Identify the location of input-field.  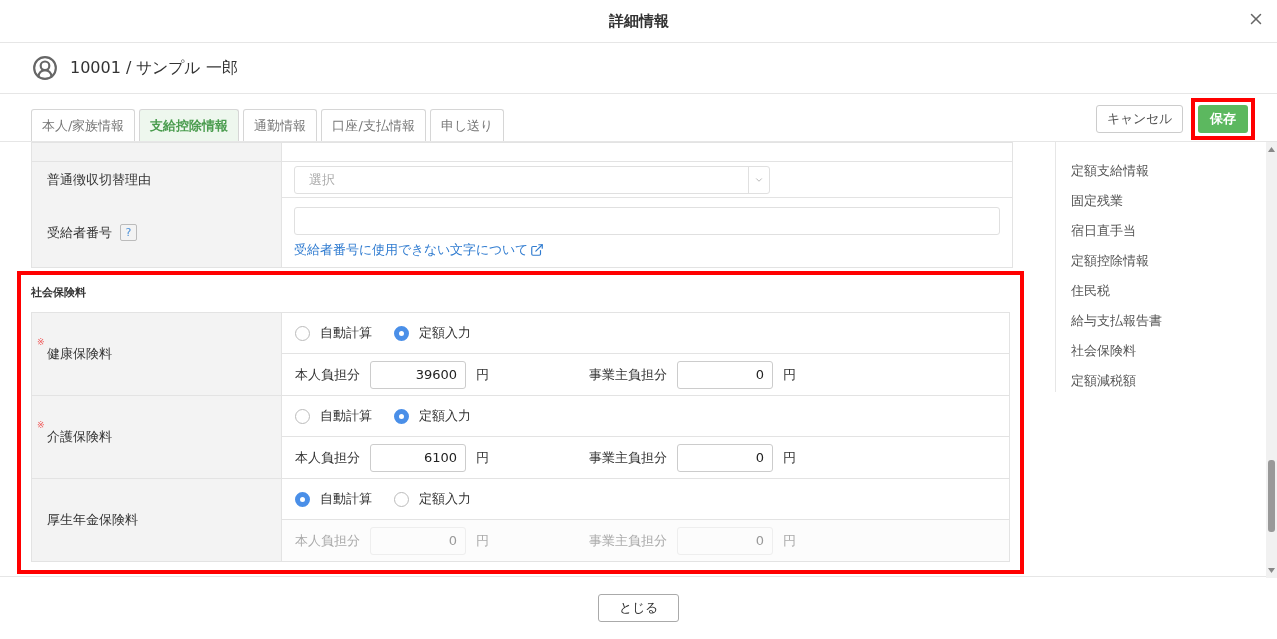
(647, 220).